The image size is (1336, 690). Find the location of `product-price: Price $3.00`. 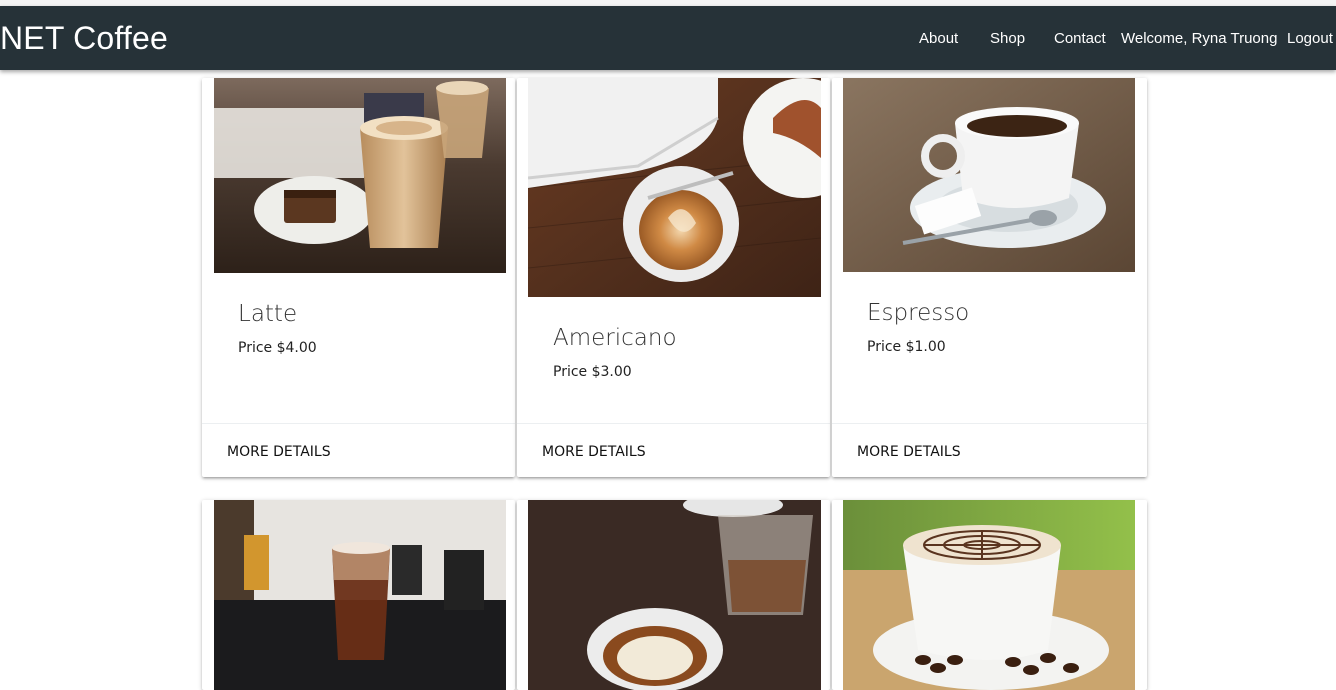

product-price: Price $3.00 is located at coordinates (592, 372).